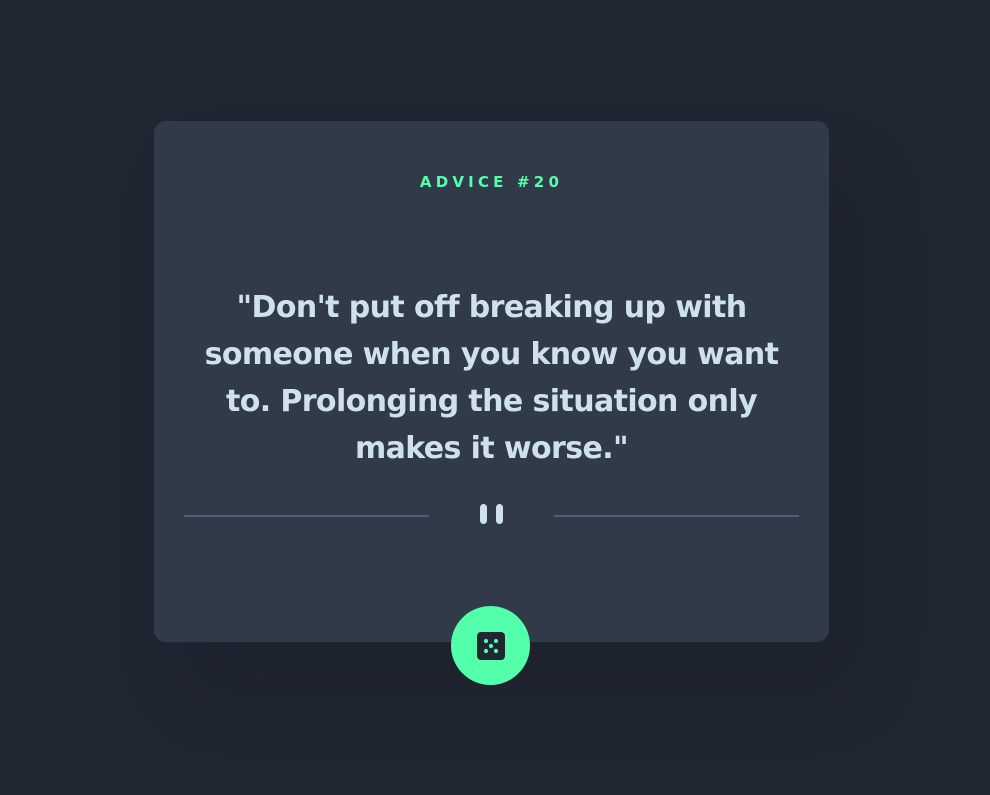 The width and height of the screenshot is (990, 795). Describe the element at coordinates (676, 516) in the screenshot. I see `divider-line-right` at that location.